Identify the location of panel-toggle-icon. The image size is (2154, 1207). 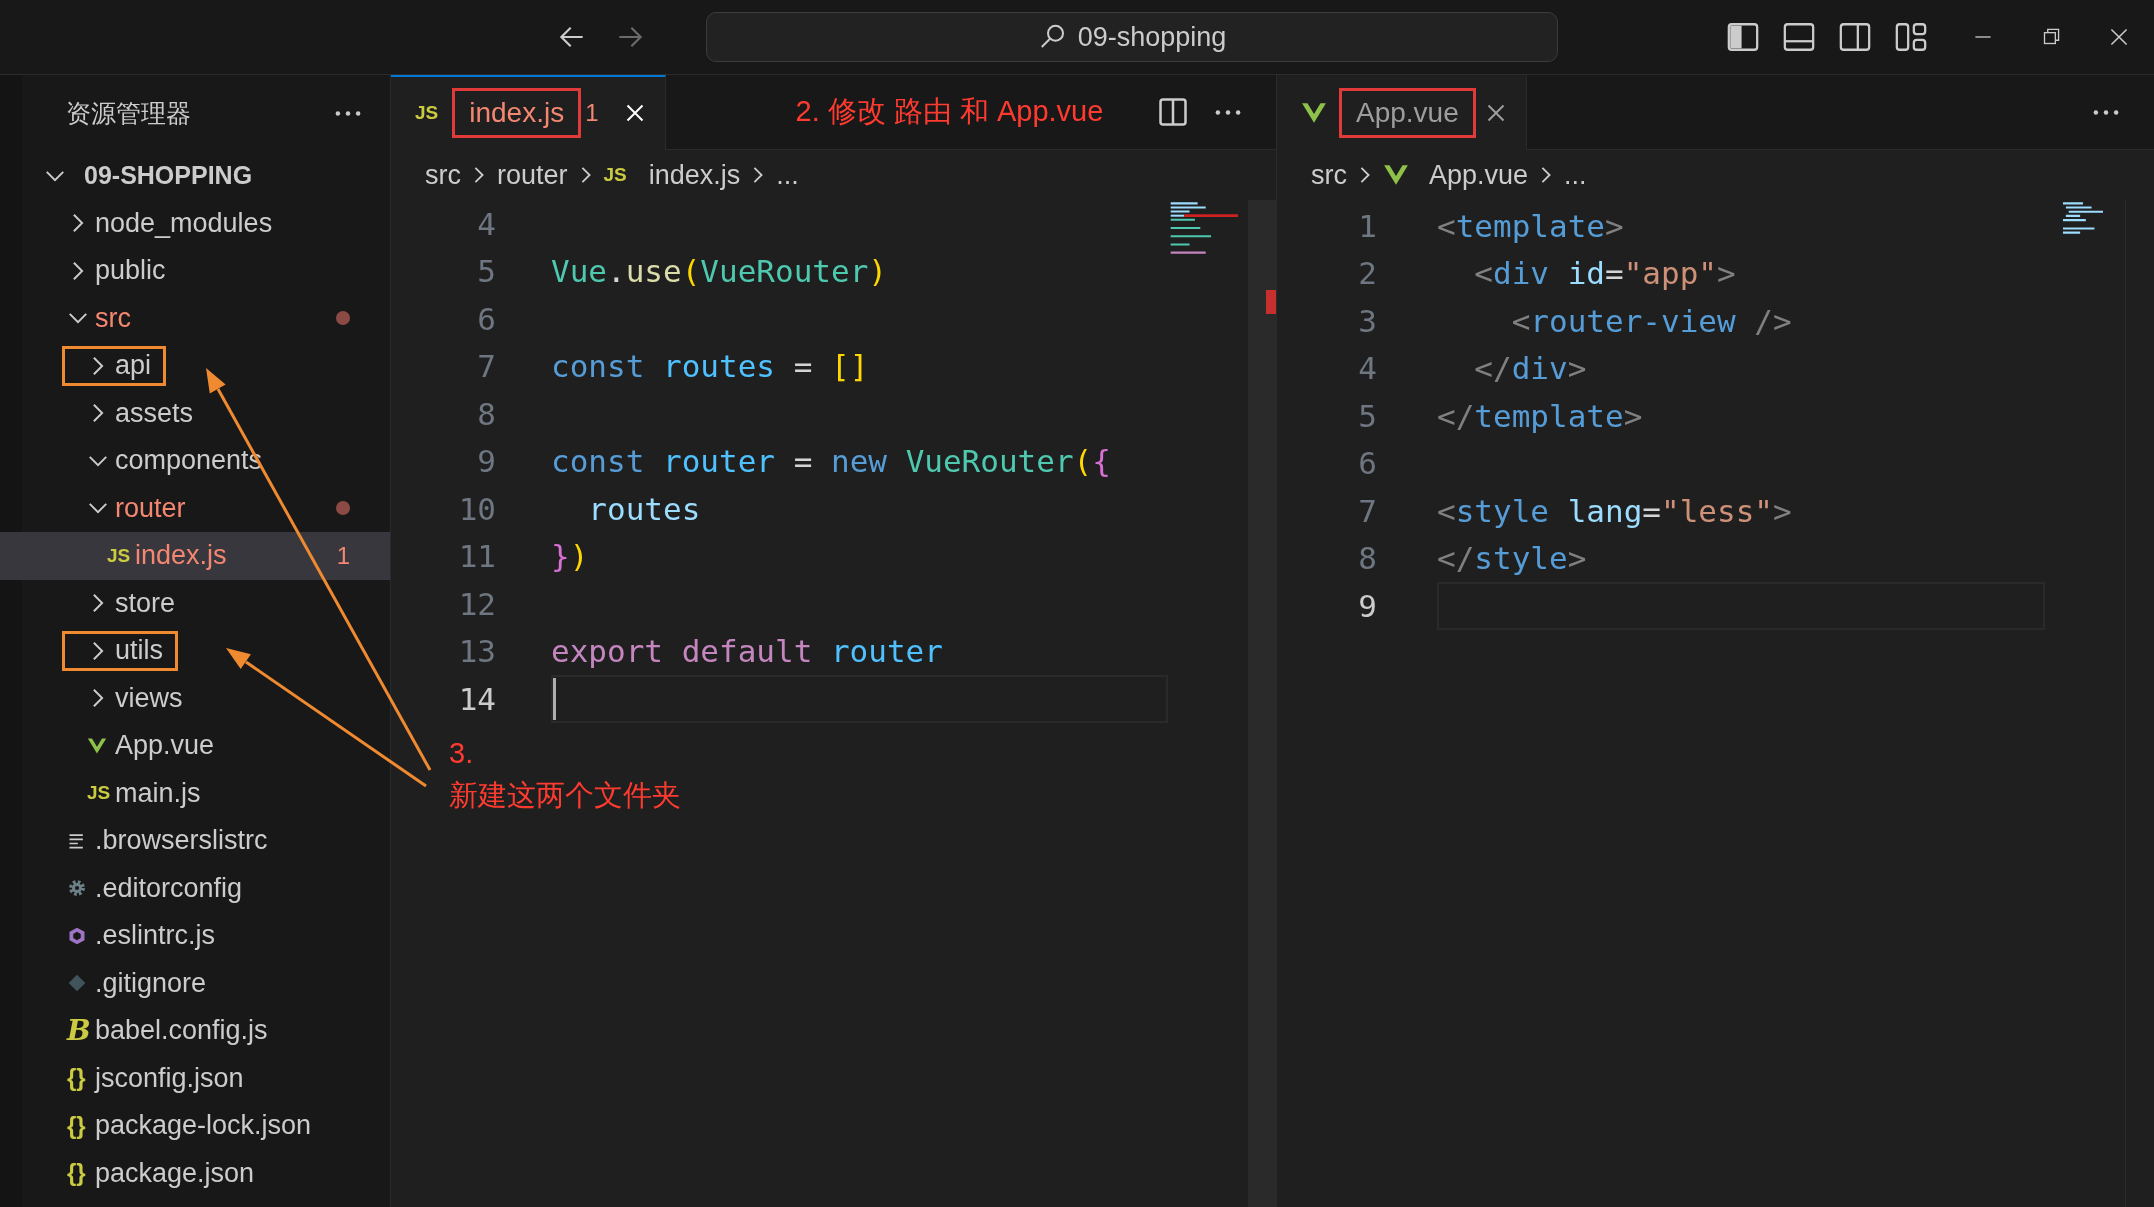
(1799, 37).